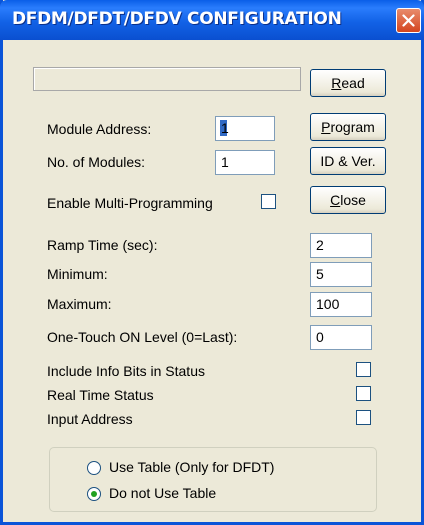 The image size is (424, 525). What do you see at coordinates (96, 162) in the screenshot?
I see `num-modules-label: No. of Modules:` at bounding box center [96, 162].